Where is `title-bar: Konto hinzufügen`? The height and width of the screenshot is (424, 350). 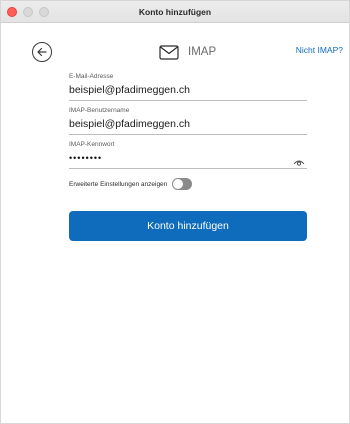
title-bar: Konto hinzufügen is located at coordinates (175, 12).